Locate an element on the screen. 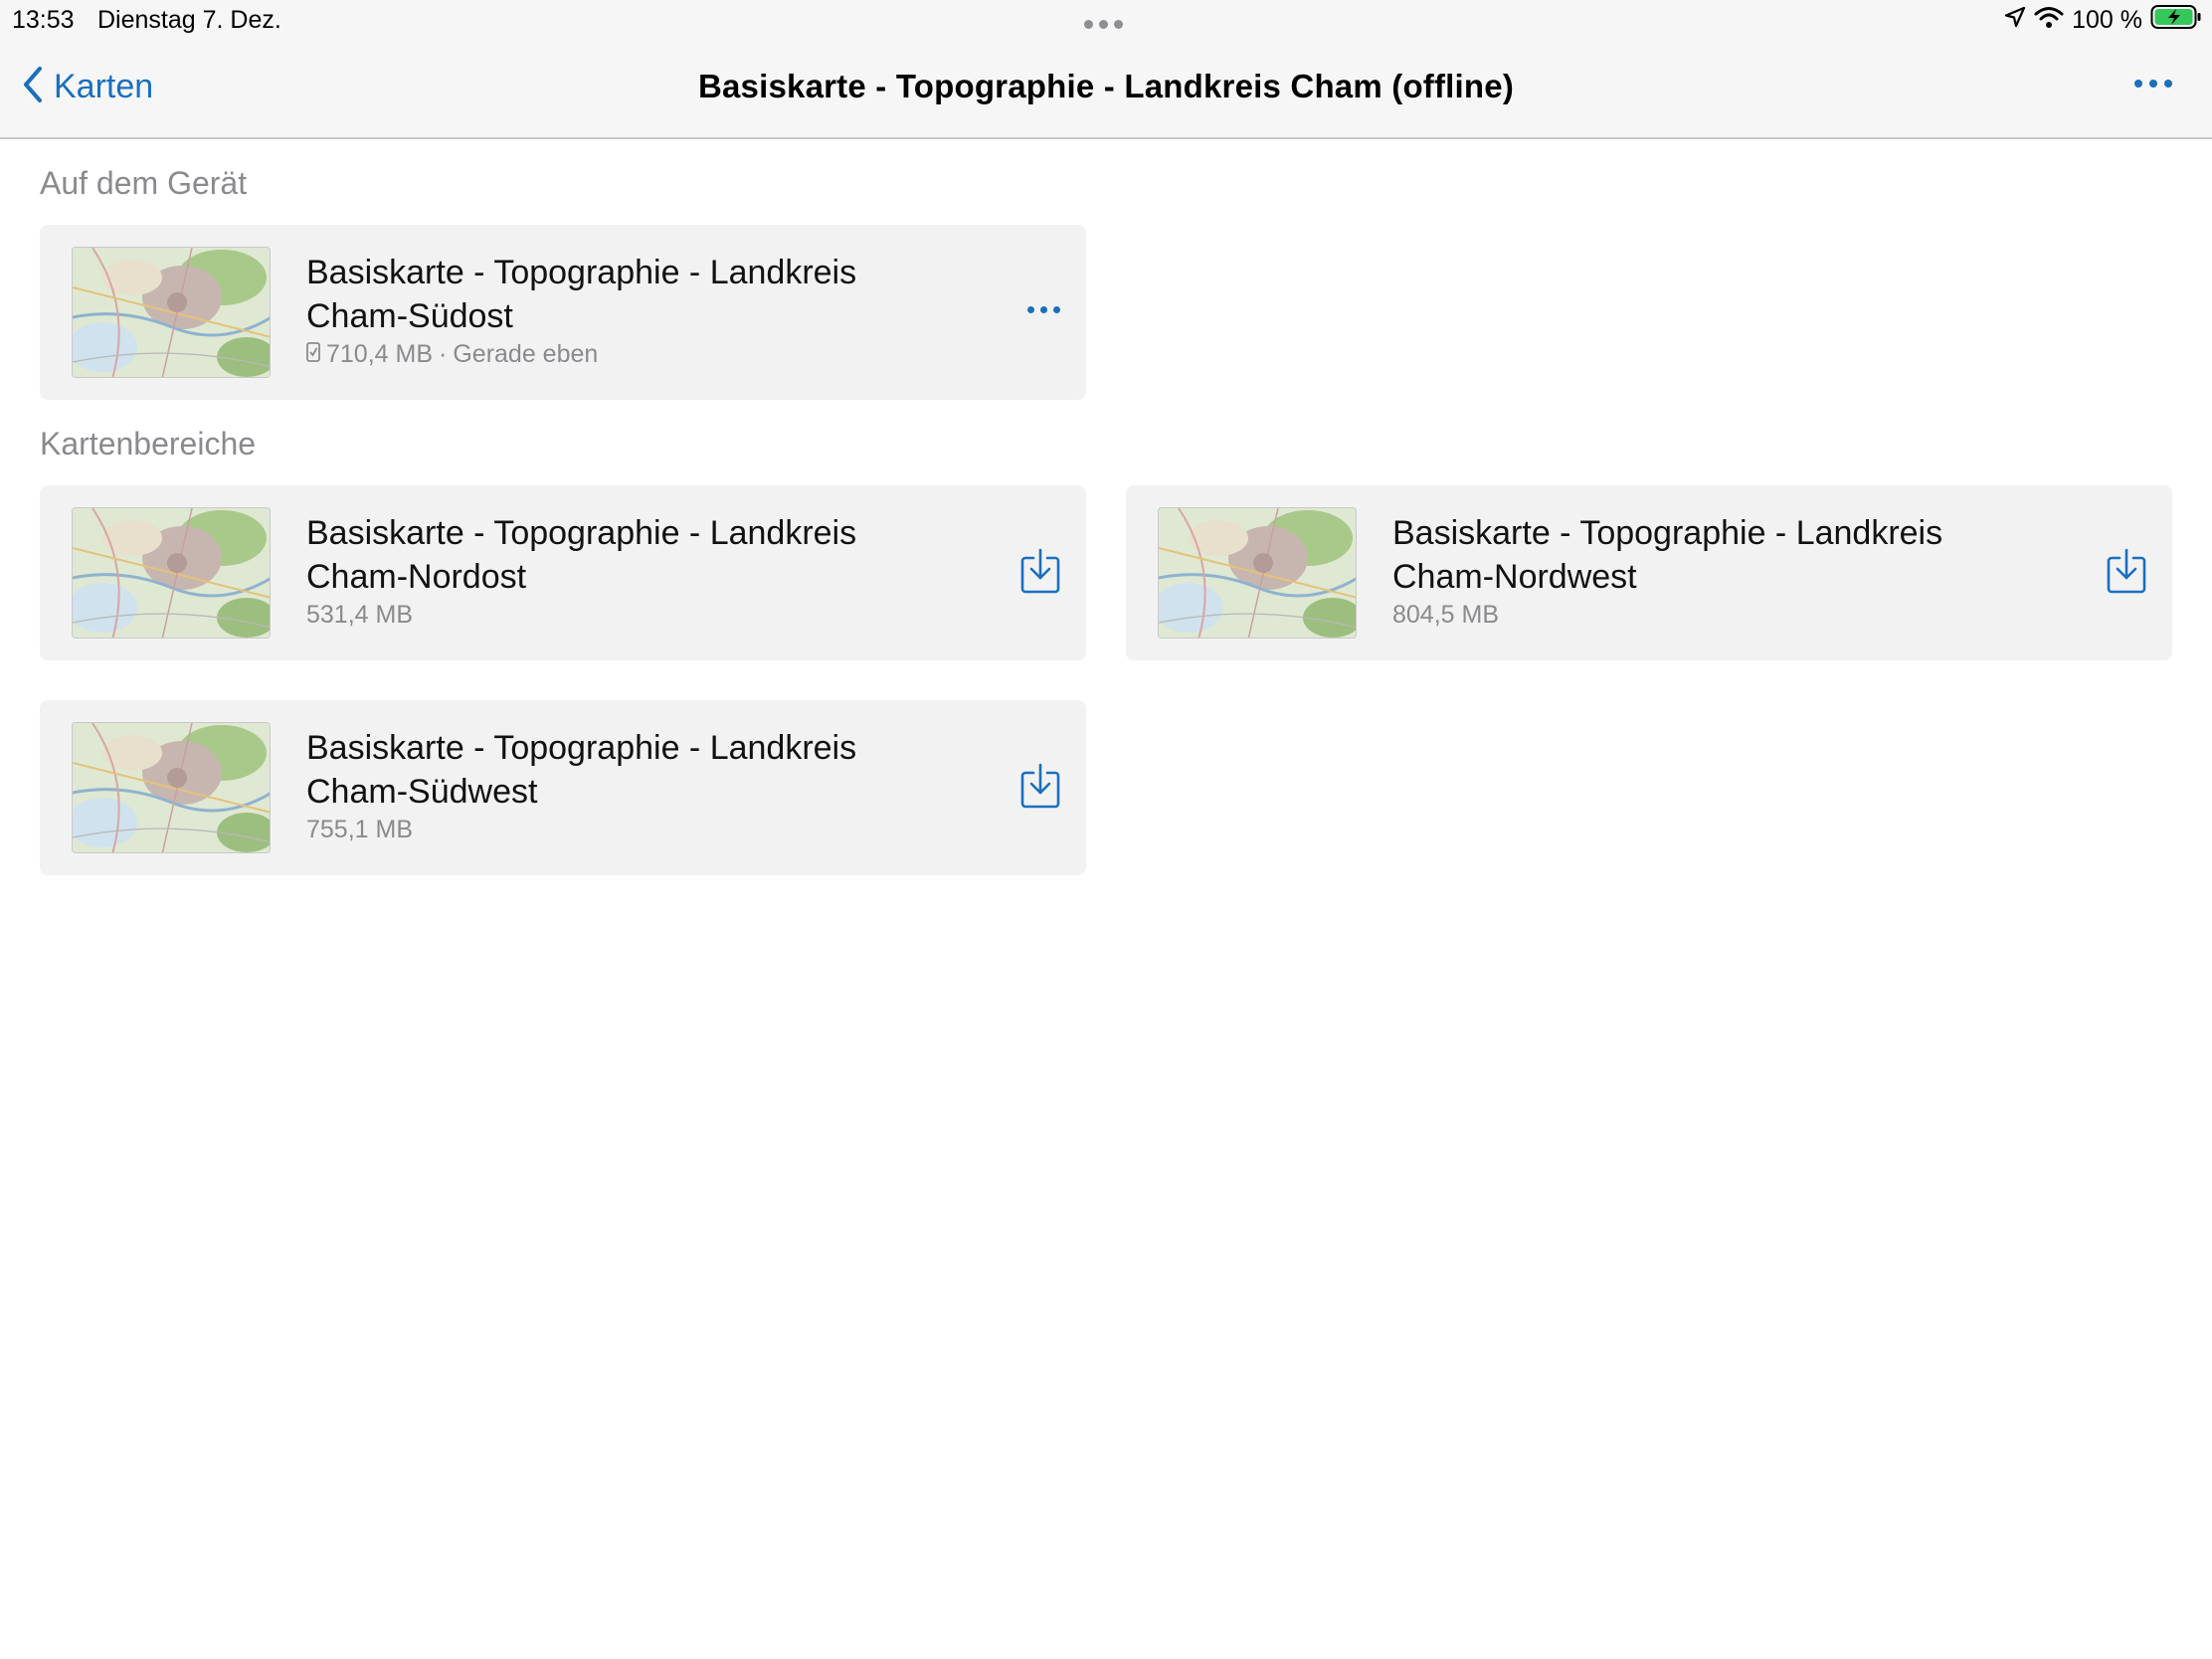  more-options-button is located at coordinates (2153, 84).